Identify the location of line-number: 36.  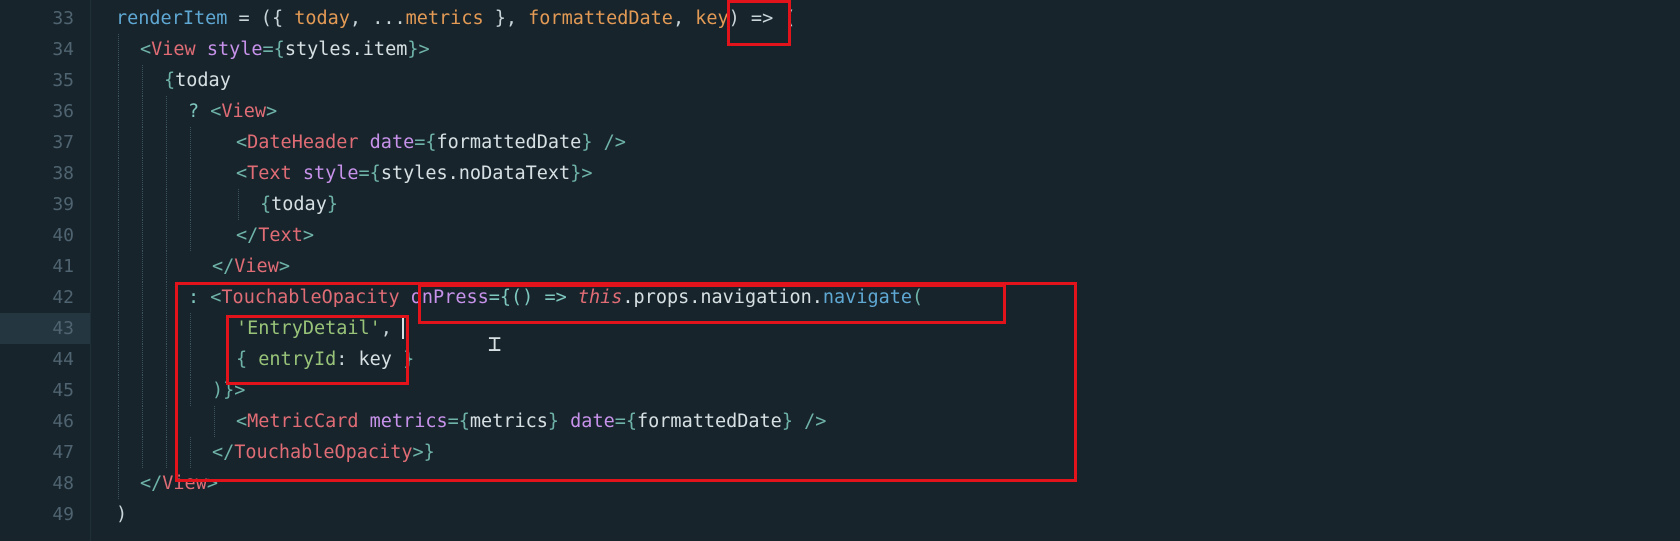
(63, 111).